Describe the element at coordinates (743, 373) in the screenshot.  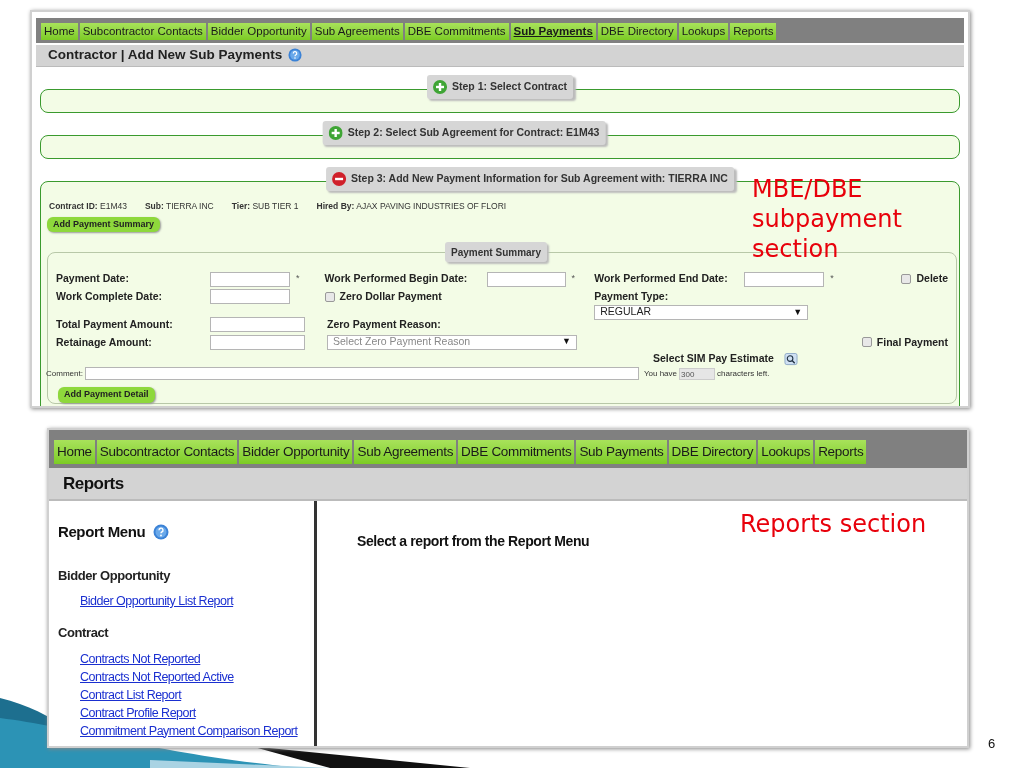
I see `counter-text: characters left.` at that location.